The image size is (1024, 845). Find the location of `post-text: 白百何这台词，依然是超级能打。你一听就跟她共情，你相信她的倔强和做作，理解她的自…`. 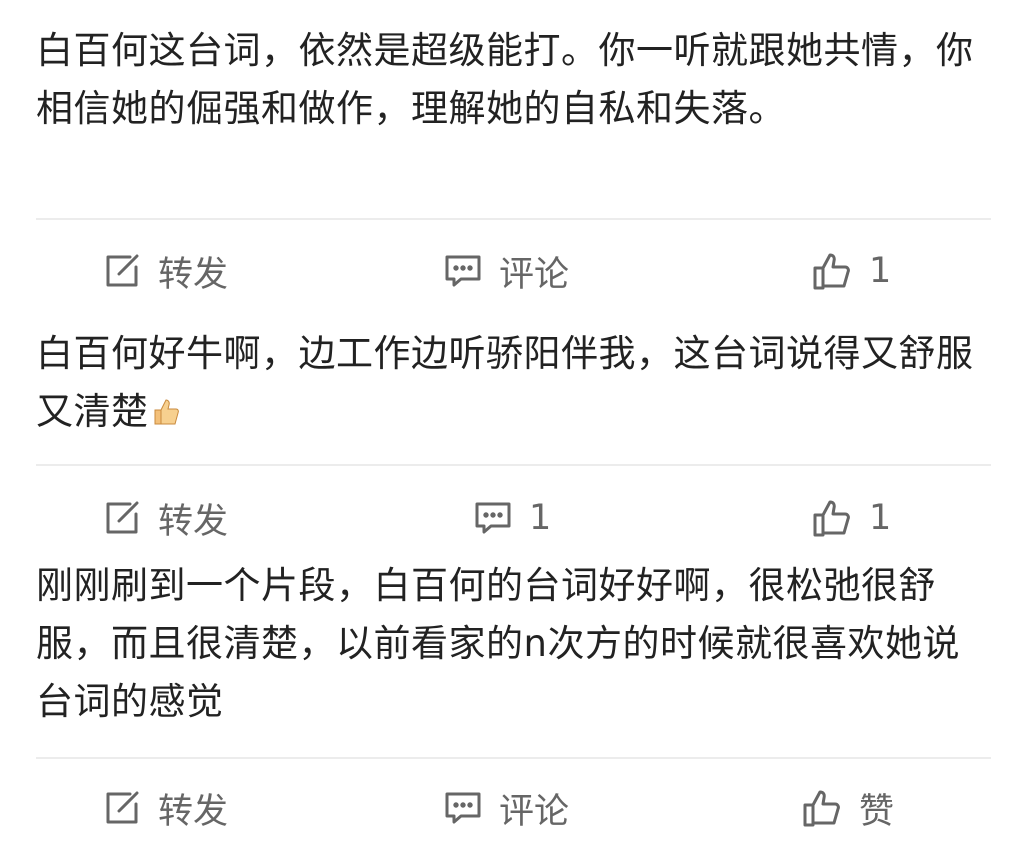

post-text: 白百何这台词，依然是超级能打。你一听就跟她共情，你相信她的倔强和做作，理解她的自… is located at coordinates (505, 79).